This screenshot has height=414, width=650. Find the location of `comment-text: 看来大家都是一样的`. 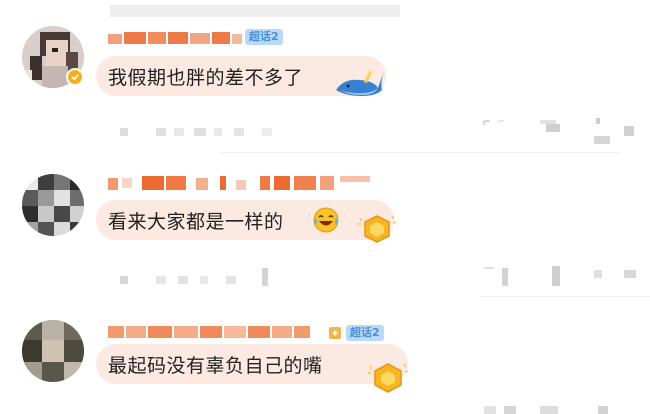

comment-text: 看来大家都是一样的 is located at coordinates (196, 221).